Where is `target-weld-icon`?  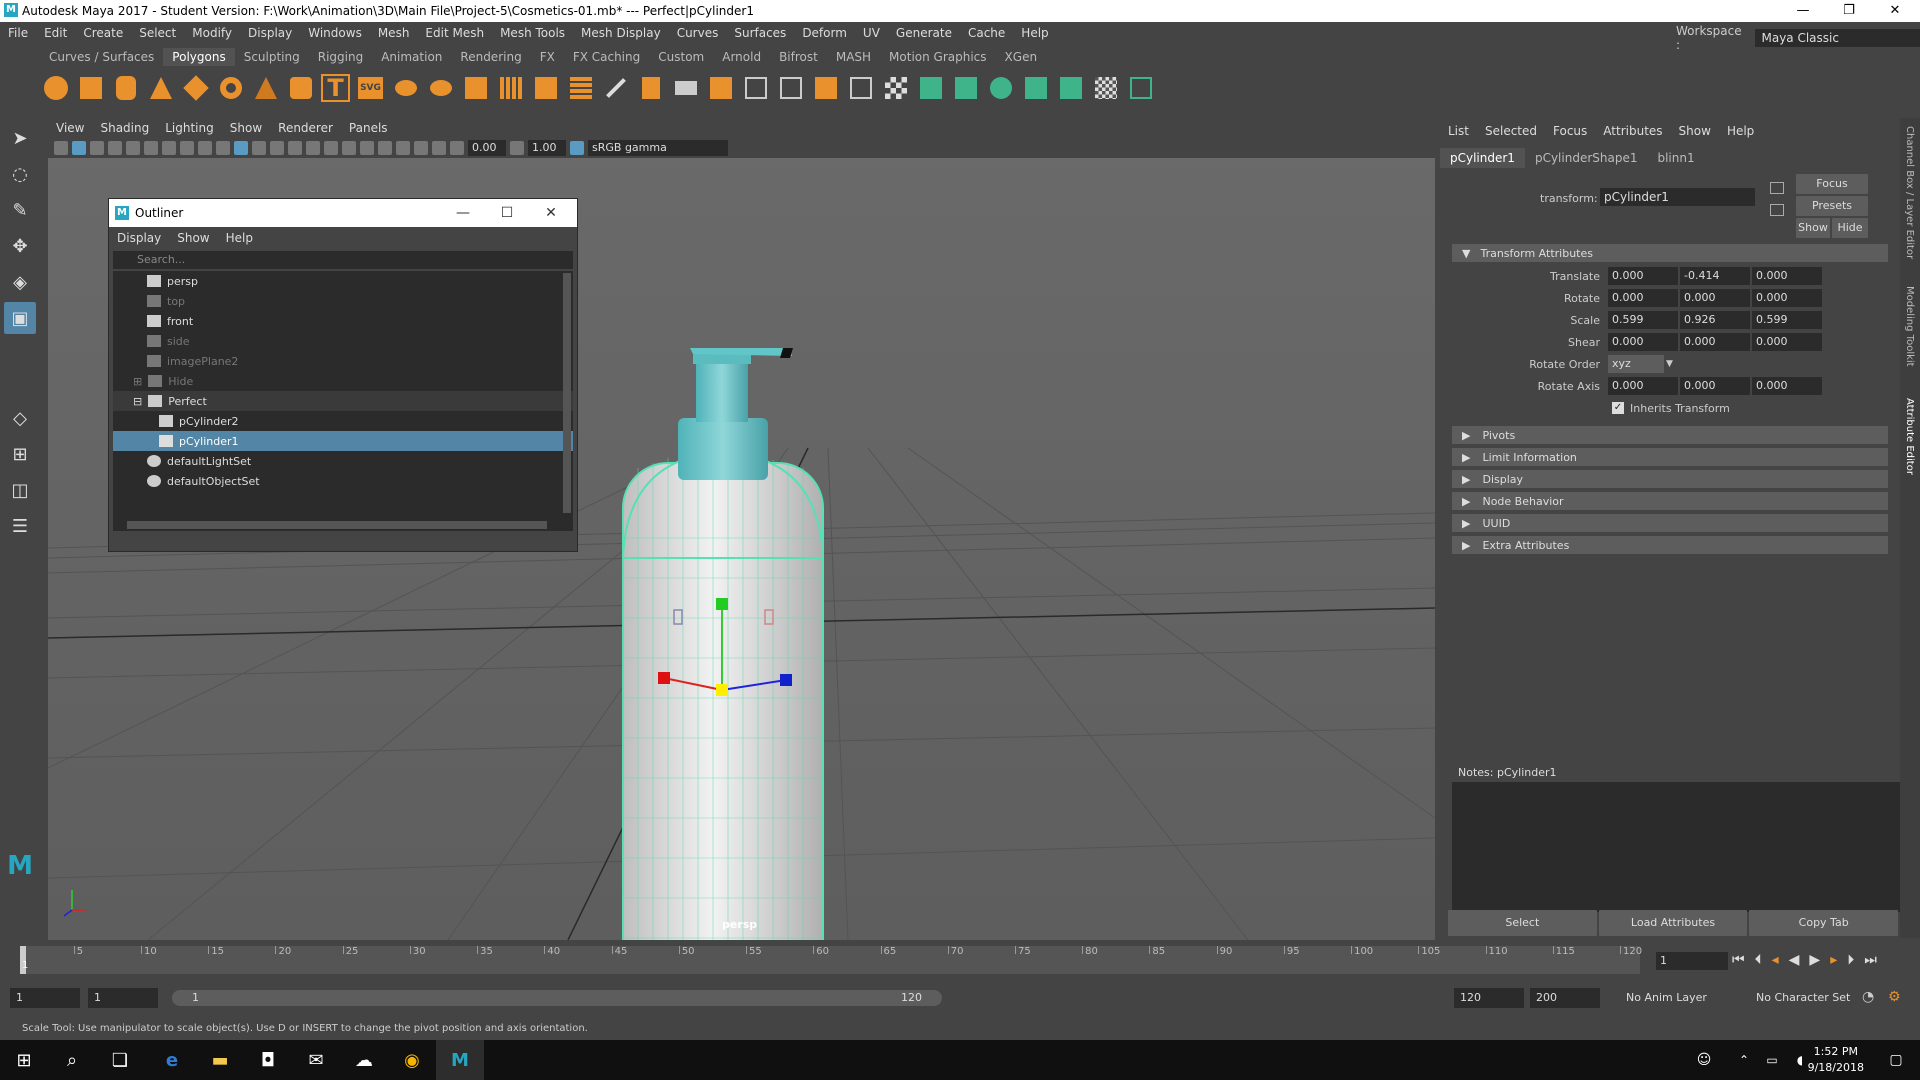 target-weld-icon is located at coordinates (790, 88).